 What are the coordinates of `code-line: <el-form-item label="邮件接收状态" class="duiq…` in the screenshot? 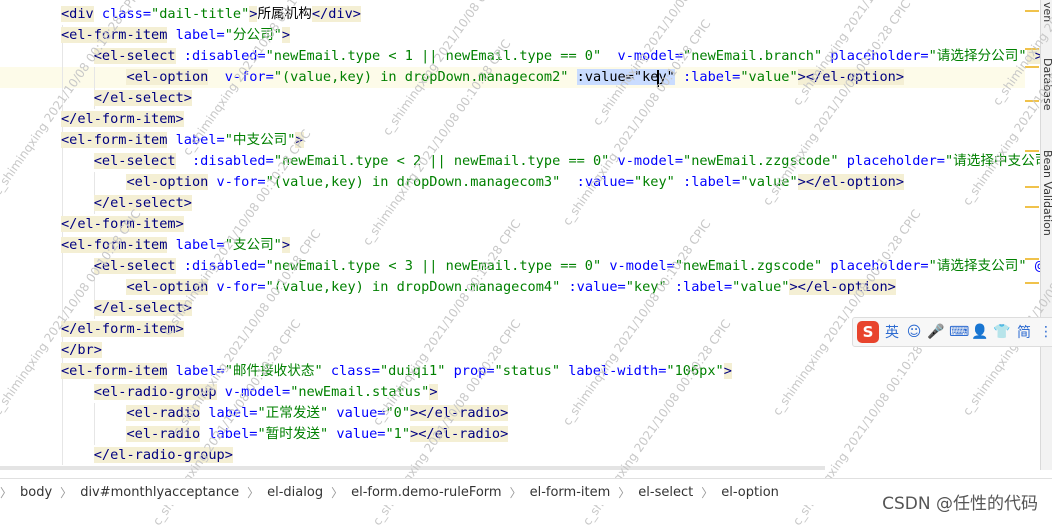 It's located at (396, 371).